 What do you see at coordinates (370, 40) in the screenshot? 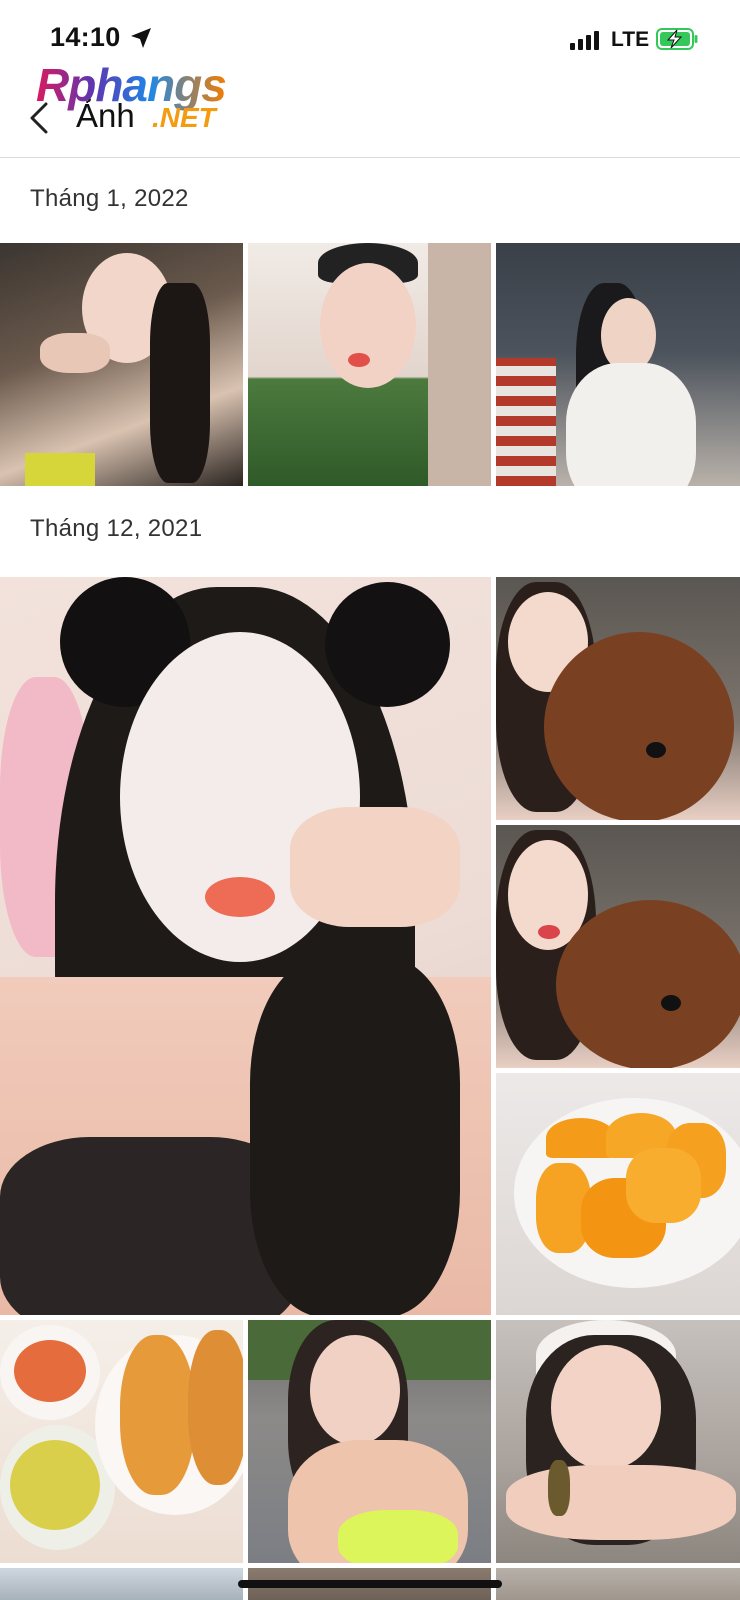
I see `status-bar: 14:10 LTE` at bounding box center [370, 40].